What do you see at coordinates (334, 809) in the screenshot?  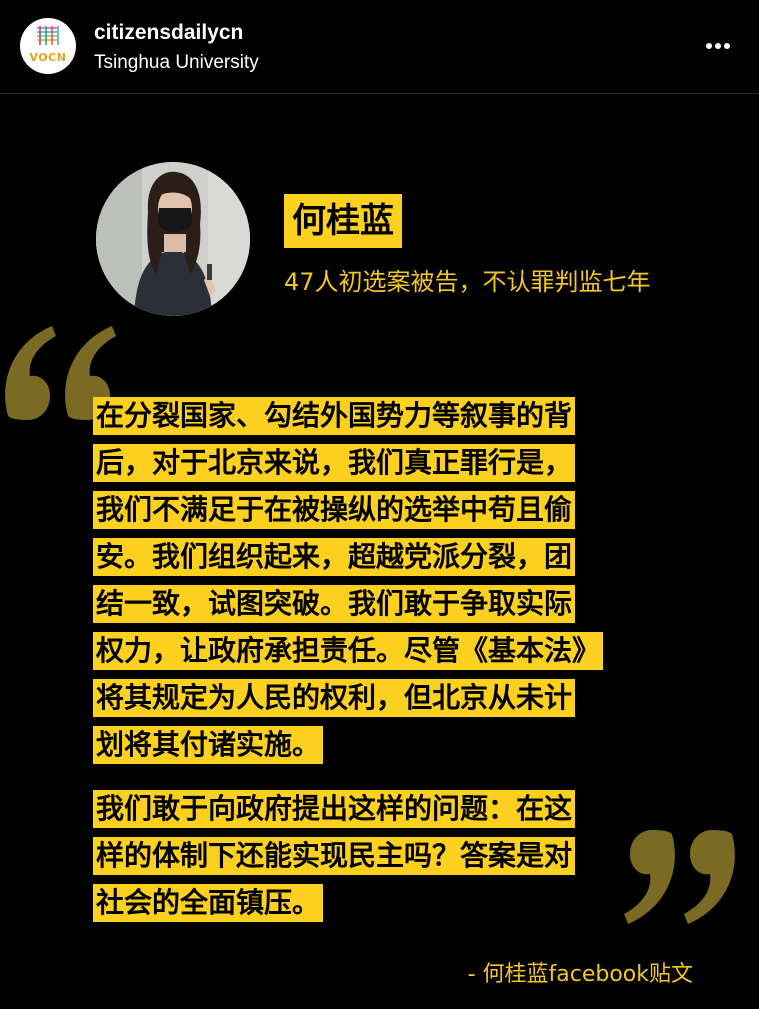 I see `quote-line: 我们敢于向政府提出这样的问题：在这` at bounding box center [334, 809].